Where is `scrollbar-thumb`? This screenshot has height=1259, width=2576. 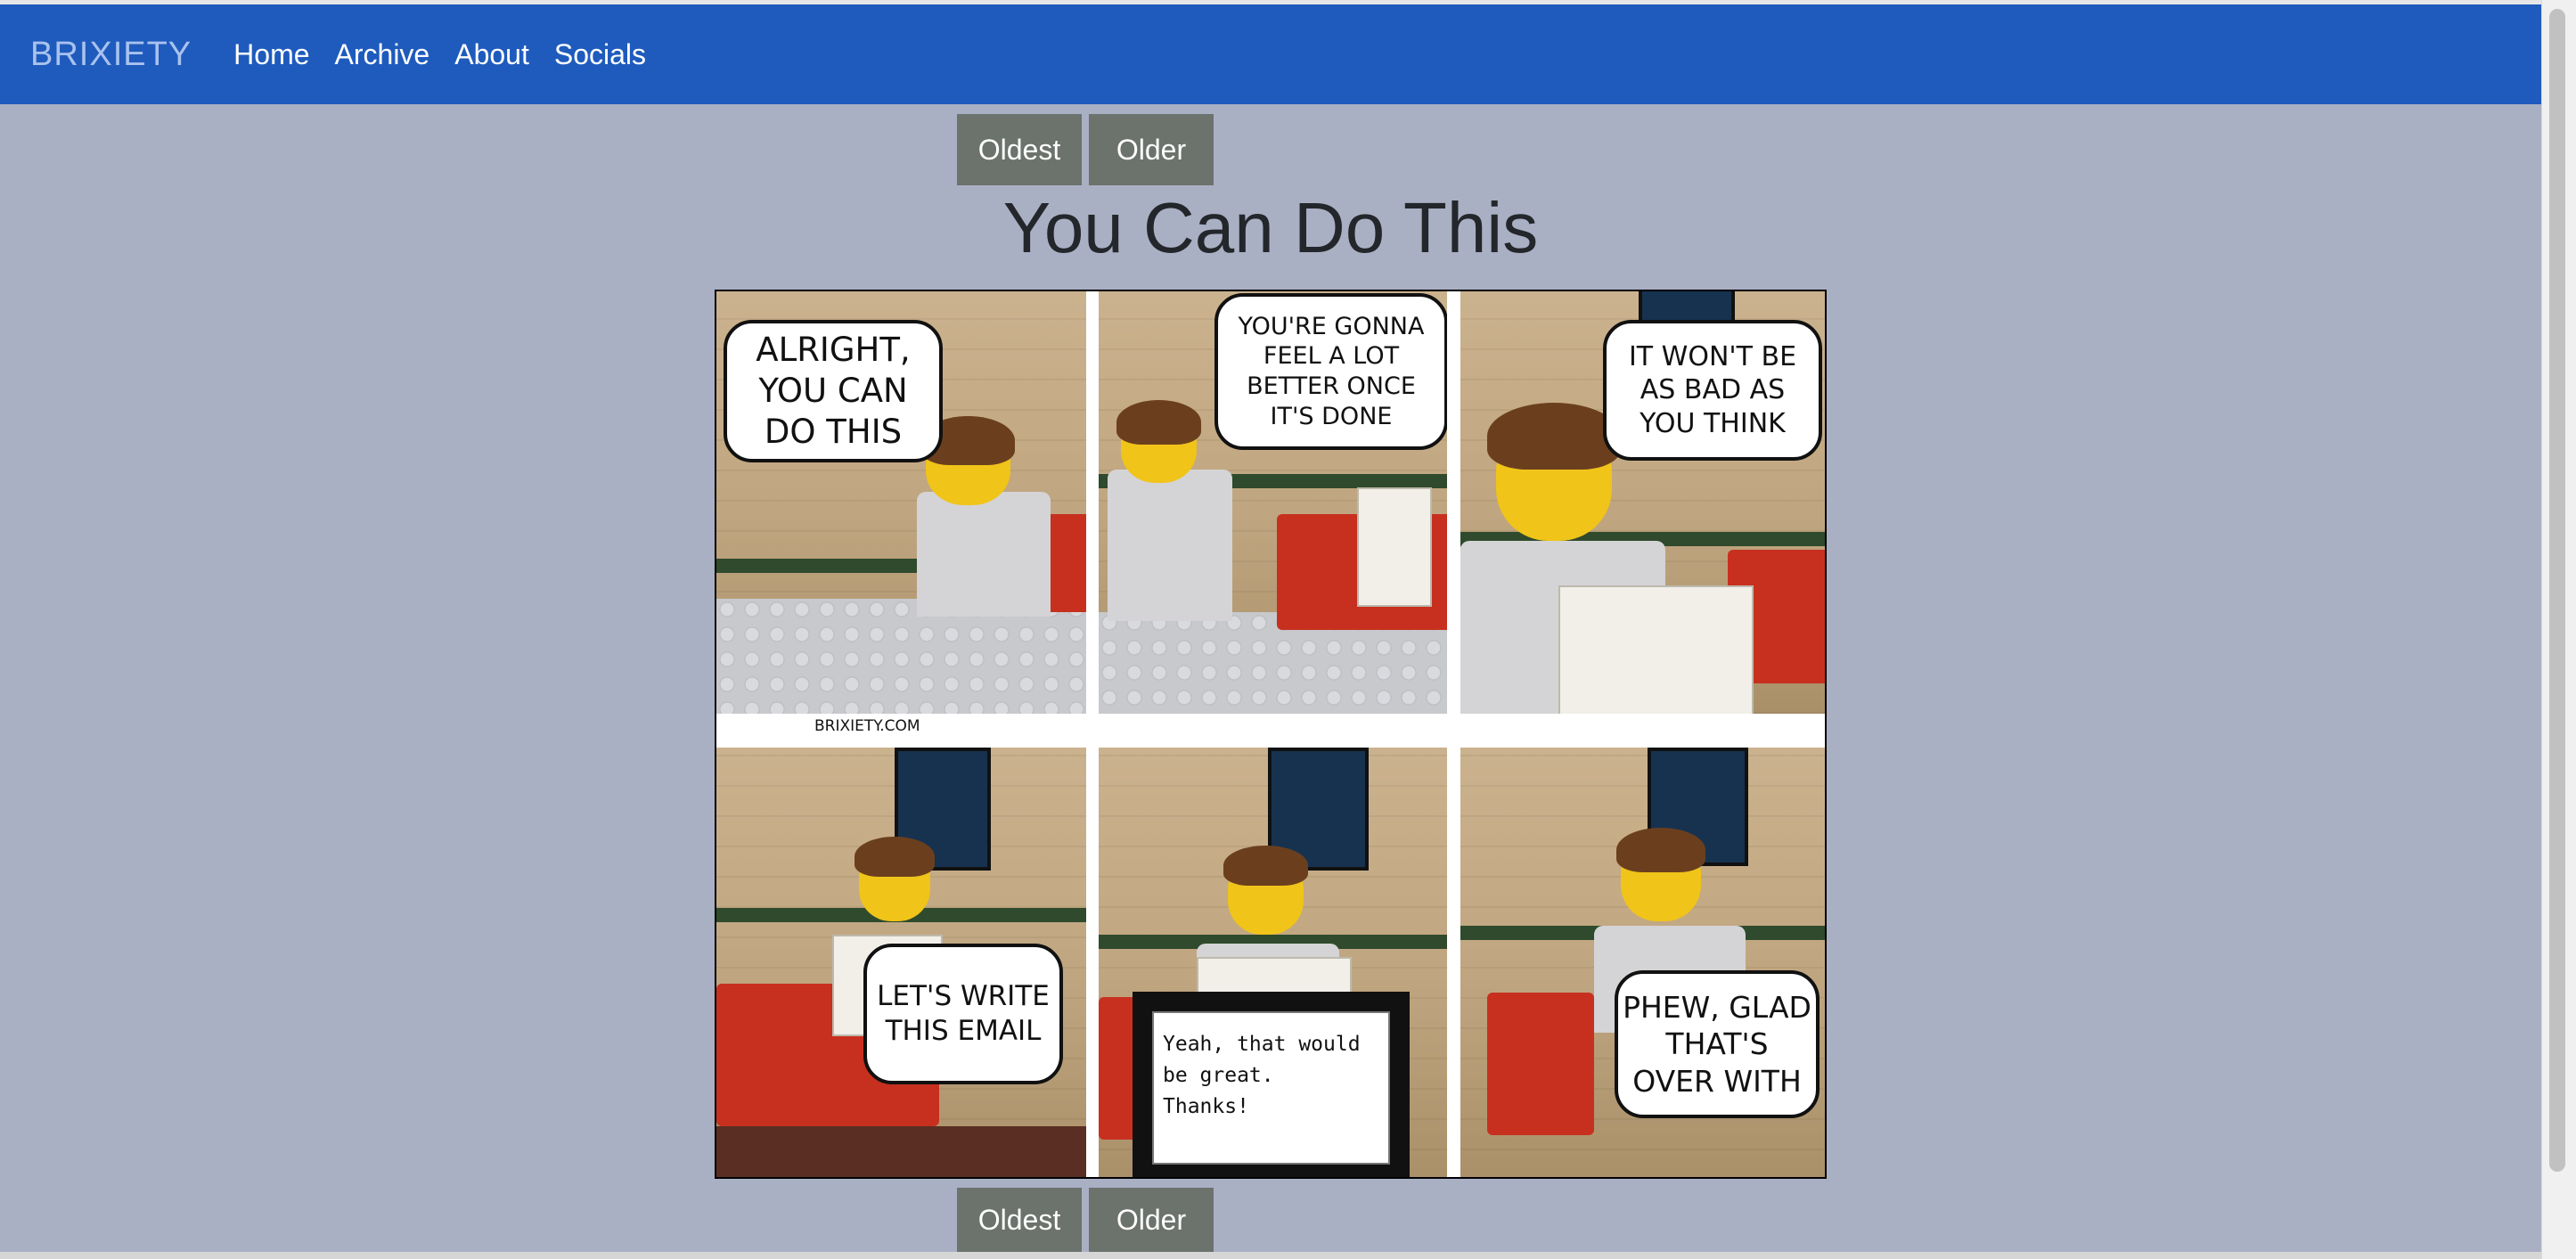
scrollbar-thumb is located at coordinates (2557, 590).